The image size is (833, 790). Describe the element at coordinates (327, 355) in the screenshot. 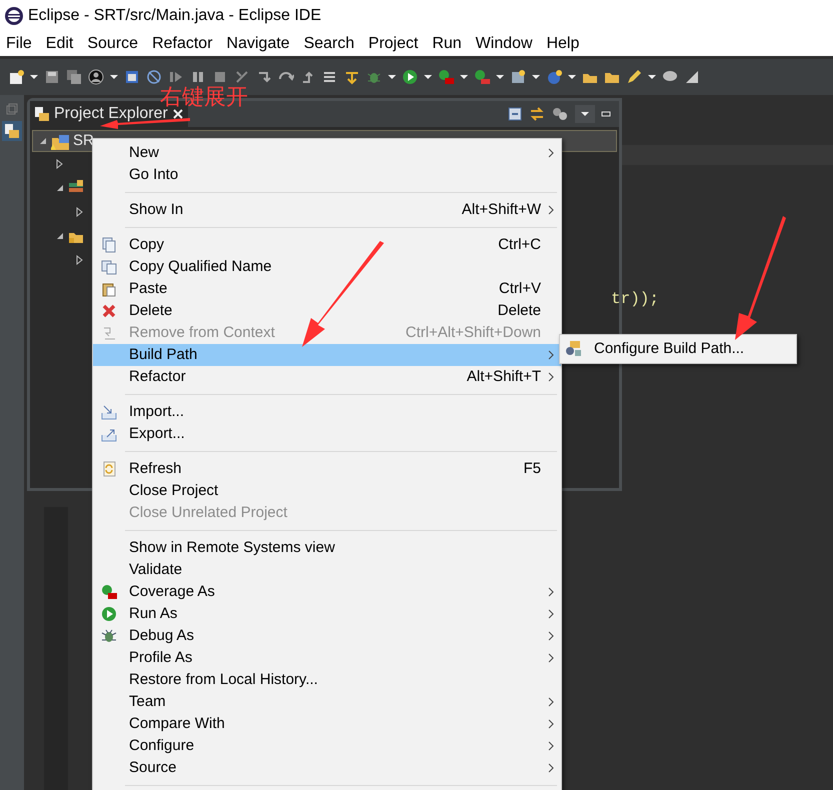

I see `menu-item: Build Path` at that location.